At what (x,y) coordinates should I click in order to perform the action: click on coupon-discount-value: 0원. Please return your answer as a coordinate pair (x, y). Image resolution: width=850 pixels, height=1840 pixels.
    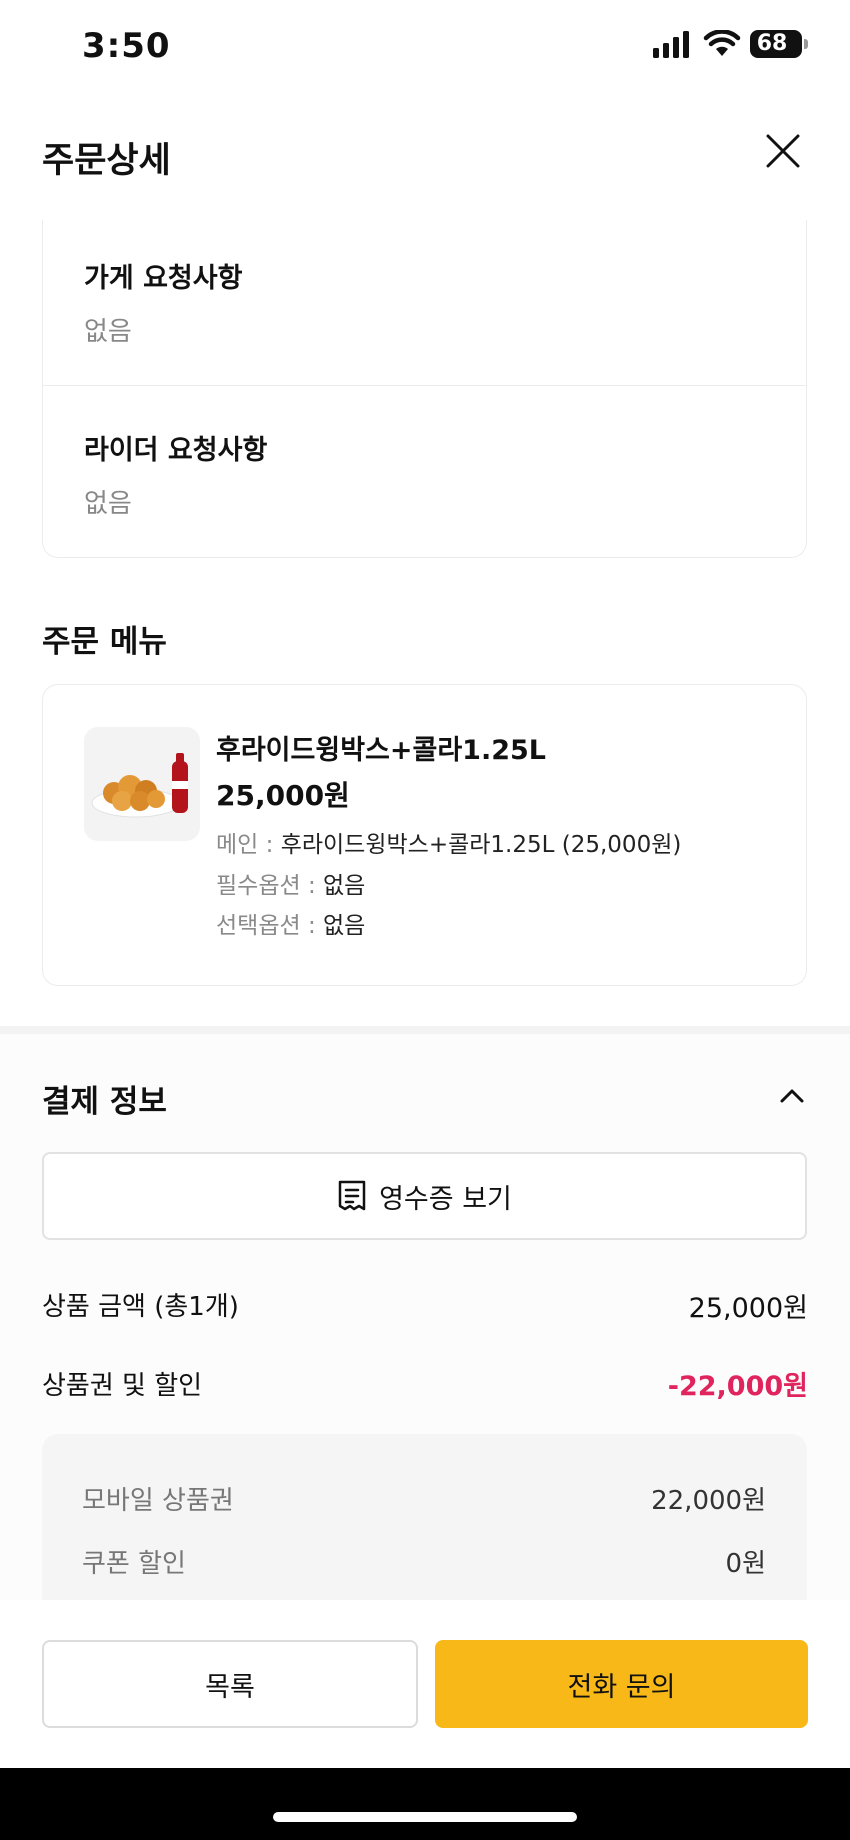
    Looking at the image, I should click on (745, 1564).